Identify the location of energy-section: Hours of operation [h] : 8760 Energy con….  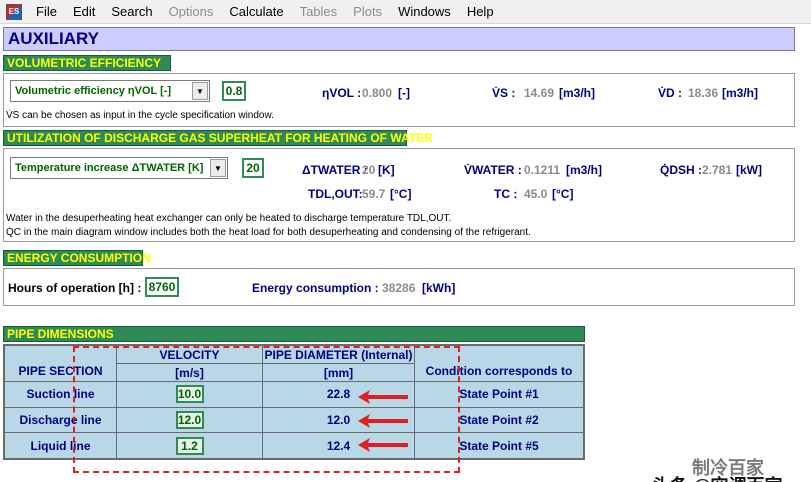
(399, 287).